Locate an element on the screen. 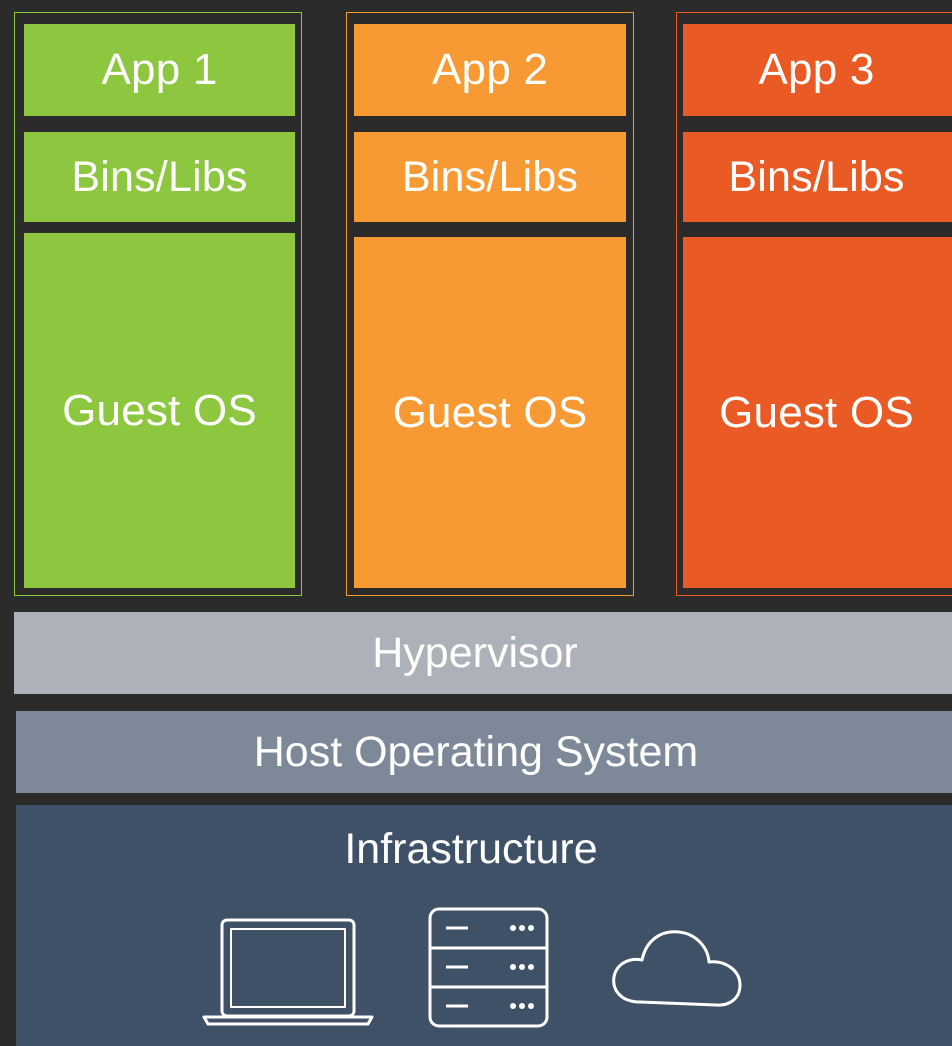  host-os-label: Host Operating System is located at coordinates (476, 751).